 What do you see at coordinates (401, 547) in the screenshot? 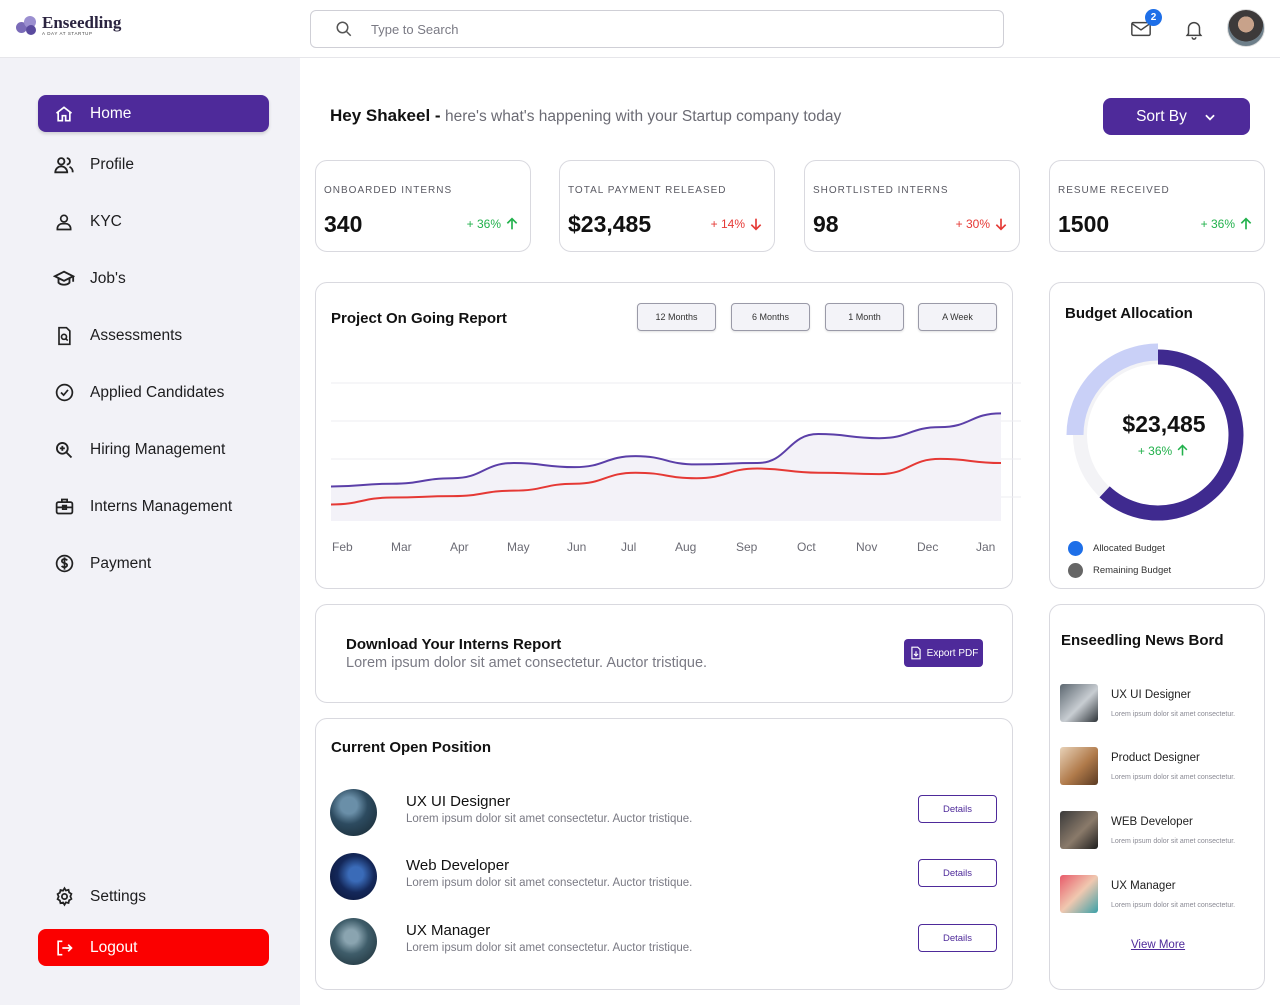
I see `x-axis-tick-label: Mar` at bounding box center [401, 547].